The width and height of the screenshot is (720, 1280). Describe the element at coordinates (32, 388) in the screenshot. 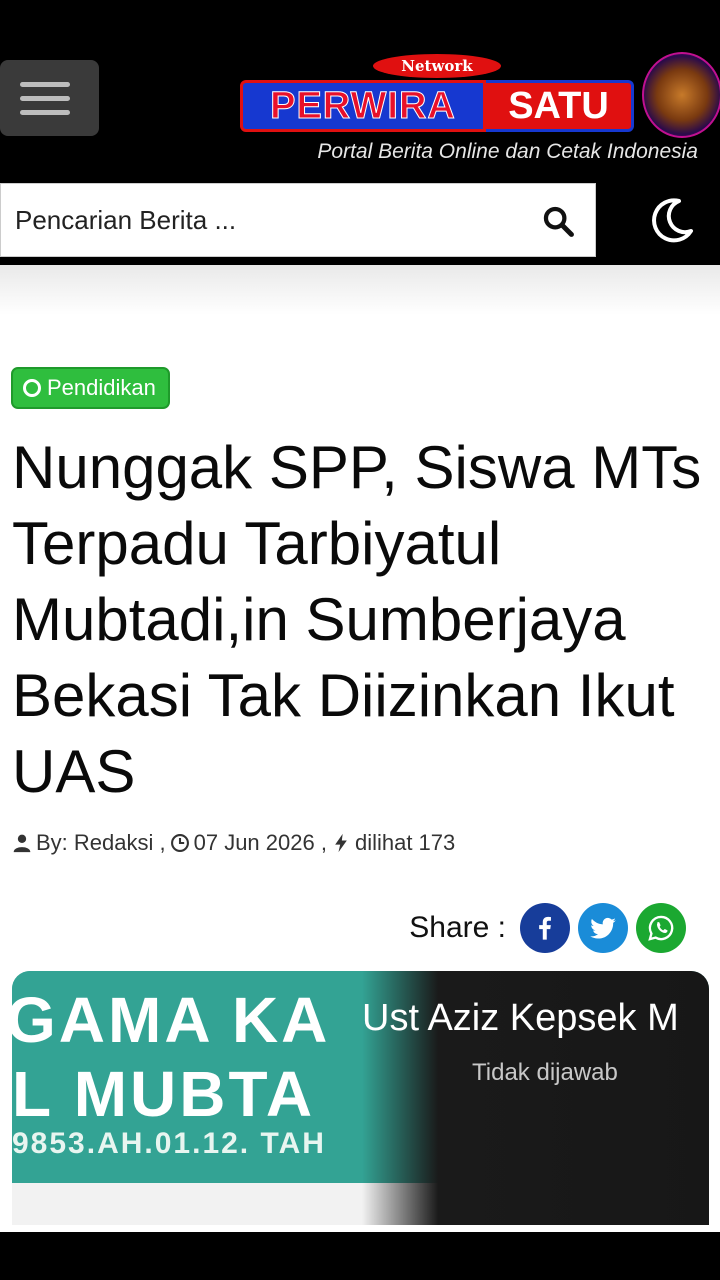

I see `circle-icon` at that location.